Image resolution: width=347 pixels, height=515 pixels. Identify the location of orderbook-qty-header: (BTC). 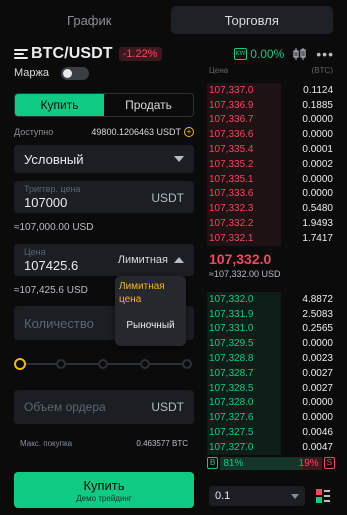
(322, 70).